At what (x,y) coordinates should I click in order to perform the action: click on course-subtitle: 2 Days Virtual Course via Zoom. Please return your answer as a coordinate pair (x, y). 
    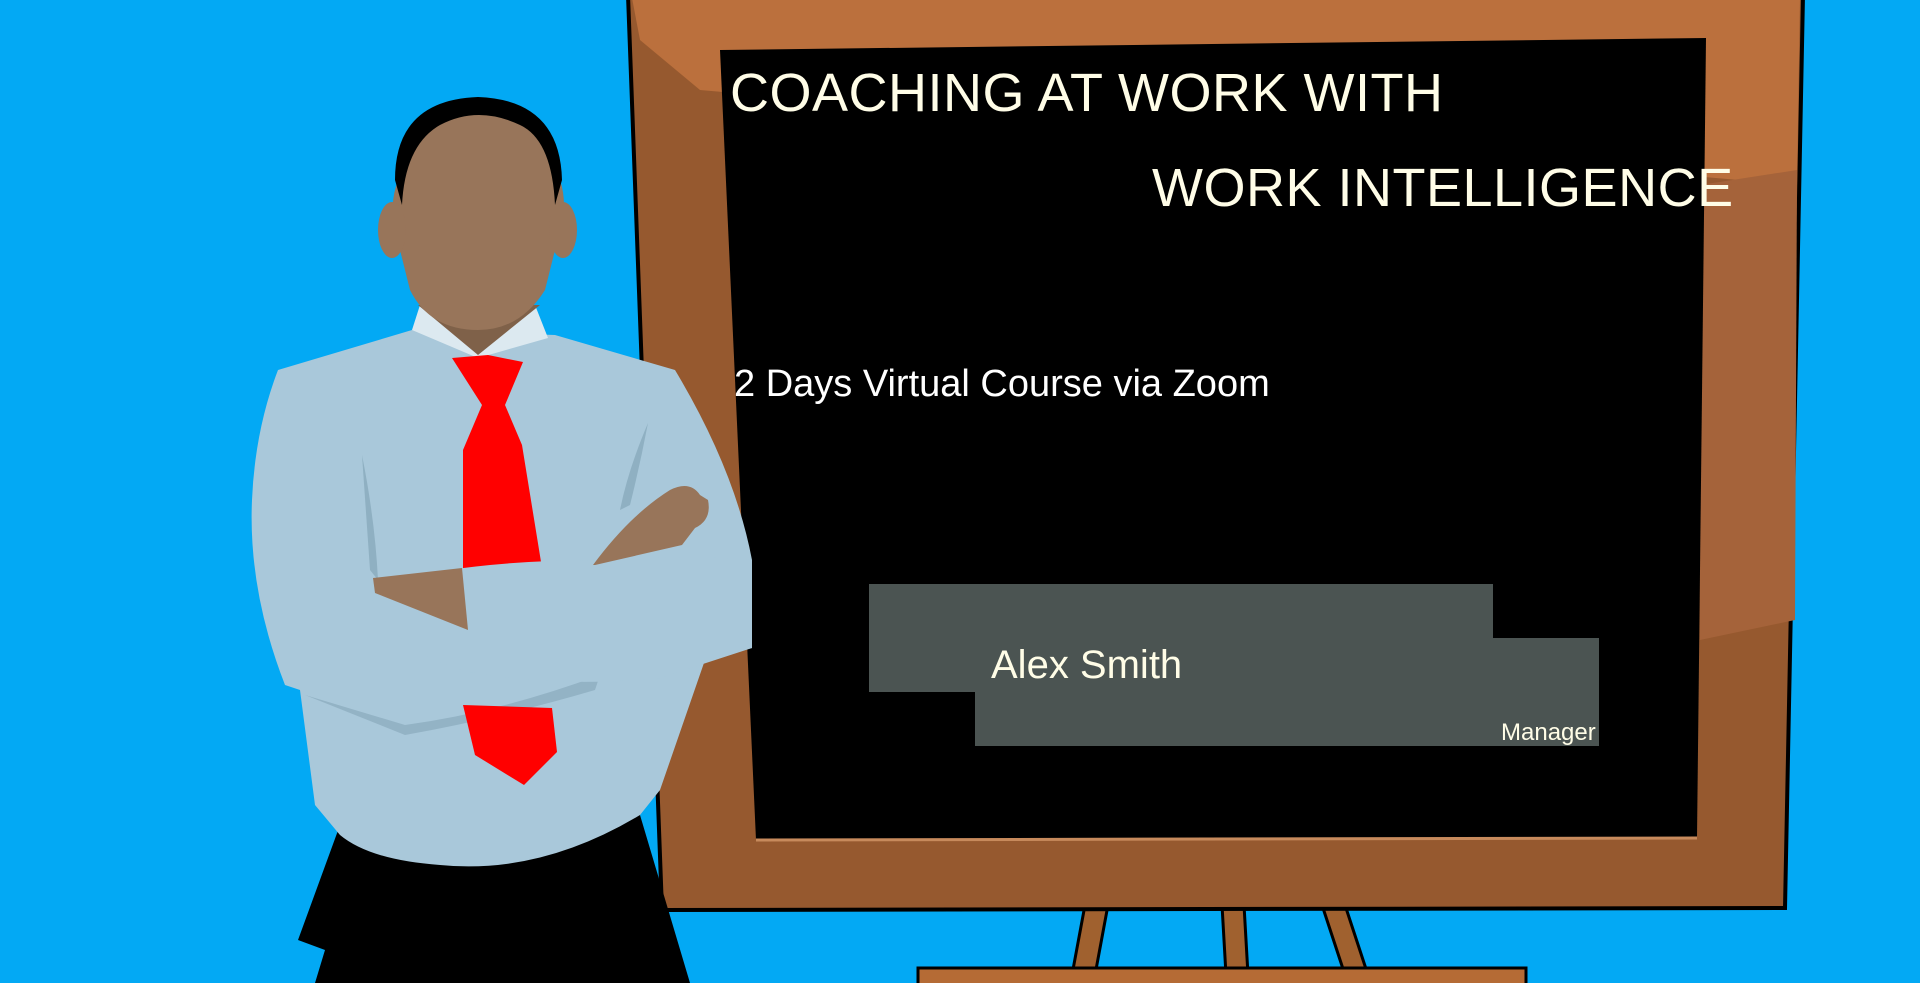
    Looking at the image, I should click on (1002, 384).